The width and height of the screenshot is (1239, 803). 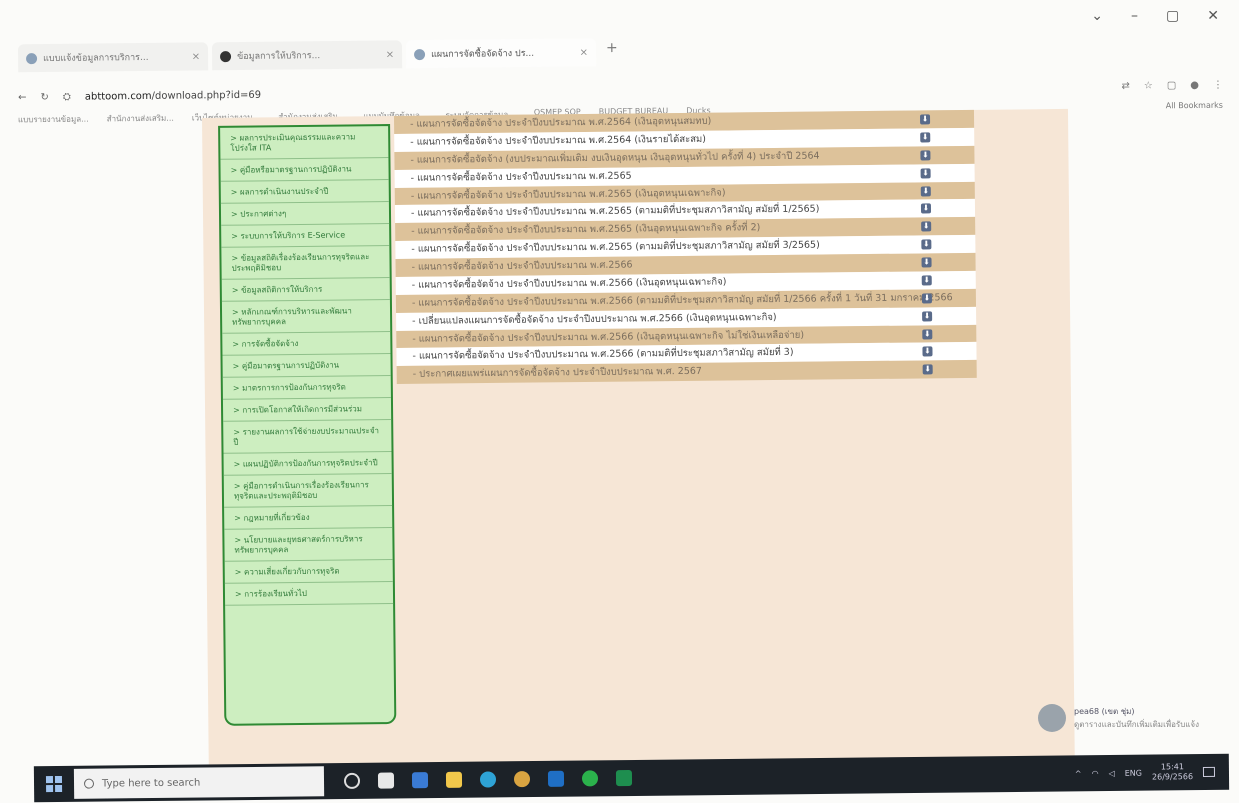 What do you see at coordinates (44, 96) in the screenshot?
I see `reload-icon: ↻` at bounding box center [44, 96].